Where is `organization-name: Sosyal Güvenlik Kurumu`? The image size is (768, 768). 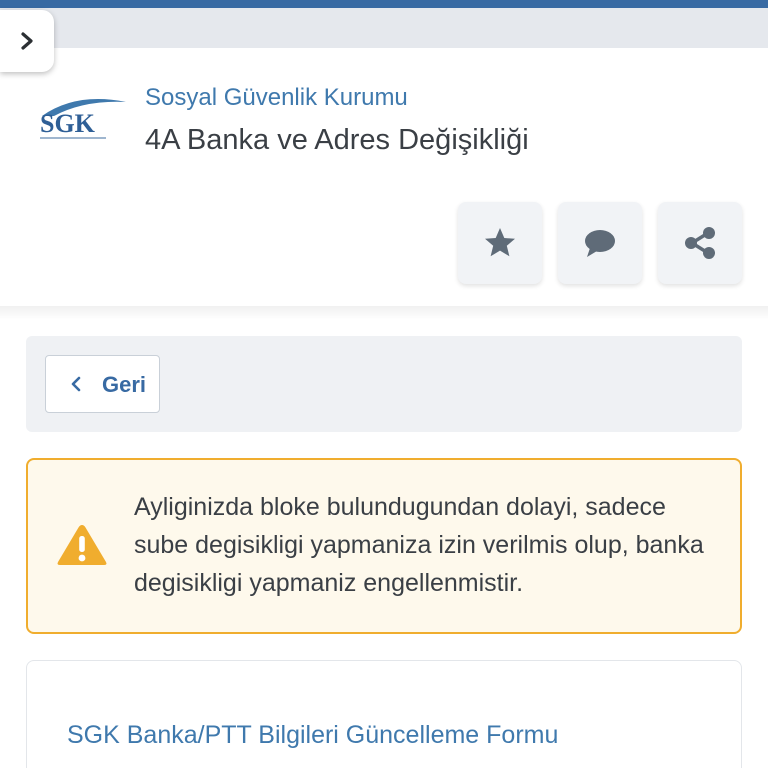
organization-name: Sosyal Güvenlik Kurumu is located at coordinates (276, 98).